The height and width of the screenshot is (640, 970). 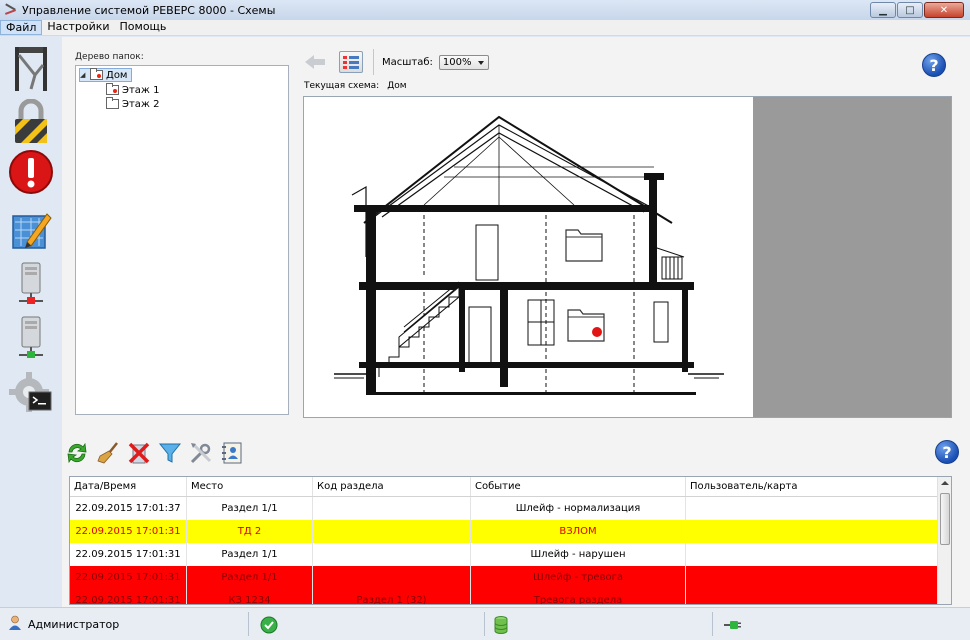 I want to click on scrollbar-thumb, so click(x=945, y=519).